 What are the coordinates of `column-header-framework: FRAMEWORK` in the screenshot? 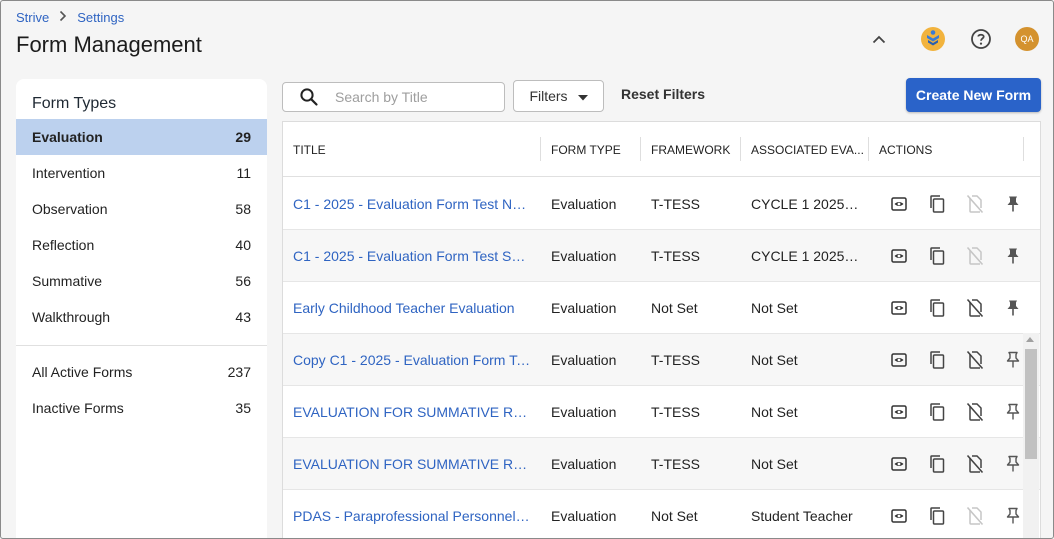 It's located at (691, 149).